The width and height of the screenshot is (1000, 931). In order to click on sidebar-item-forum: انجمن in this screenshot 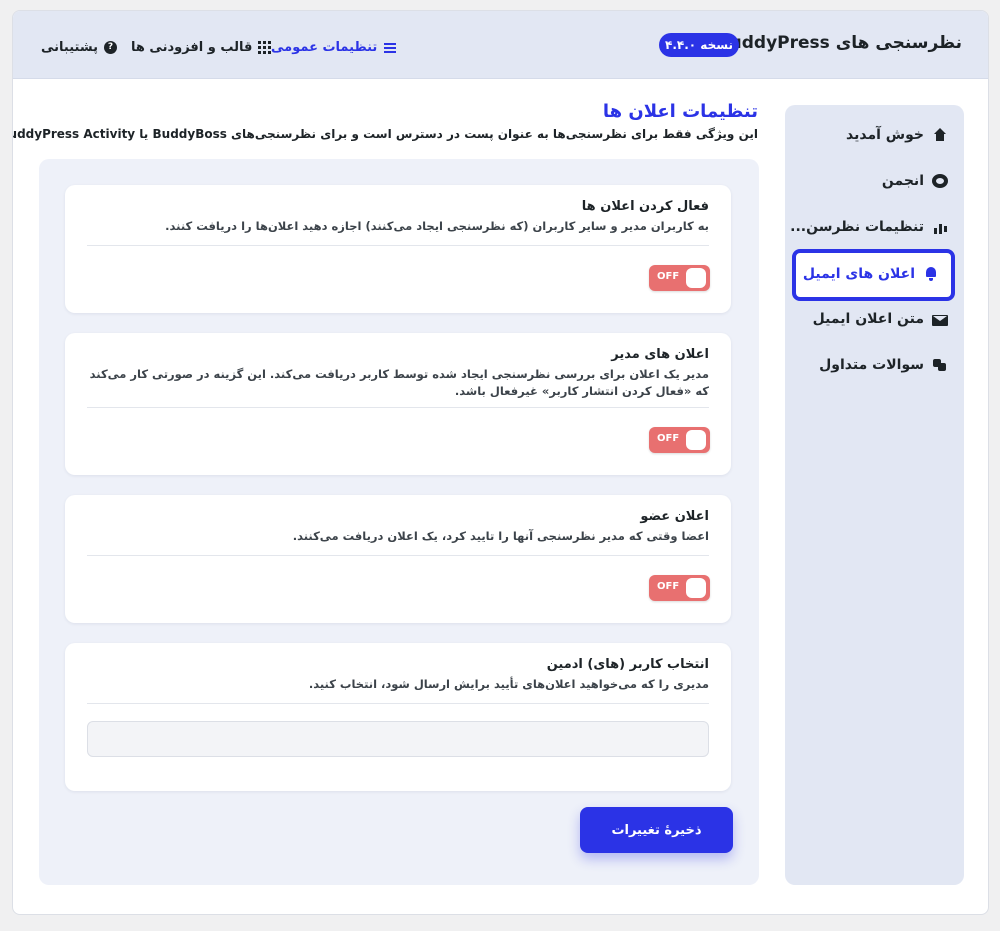, I will do `click(915, 181)`.